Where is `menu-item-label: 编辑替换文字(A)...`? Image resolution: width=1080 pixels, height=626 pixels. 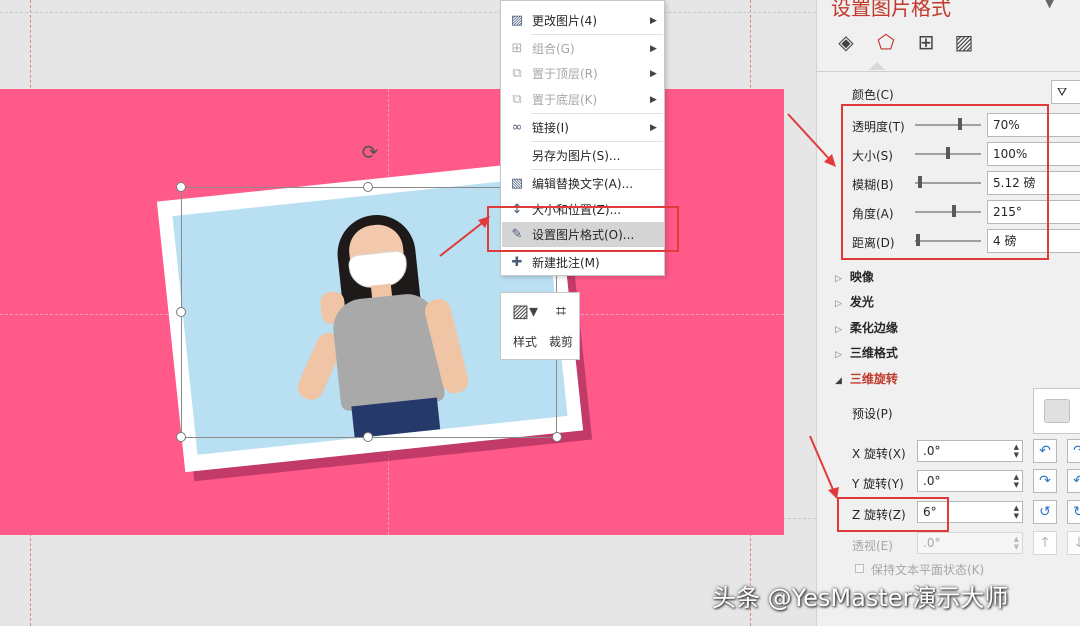
menu-item-label: 编辑替换文字(A)... is located at coordinates (583, 184).